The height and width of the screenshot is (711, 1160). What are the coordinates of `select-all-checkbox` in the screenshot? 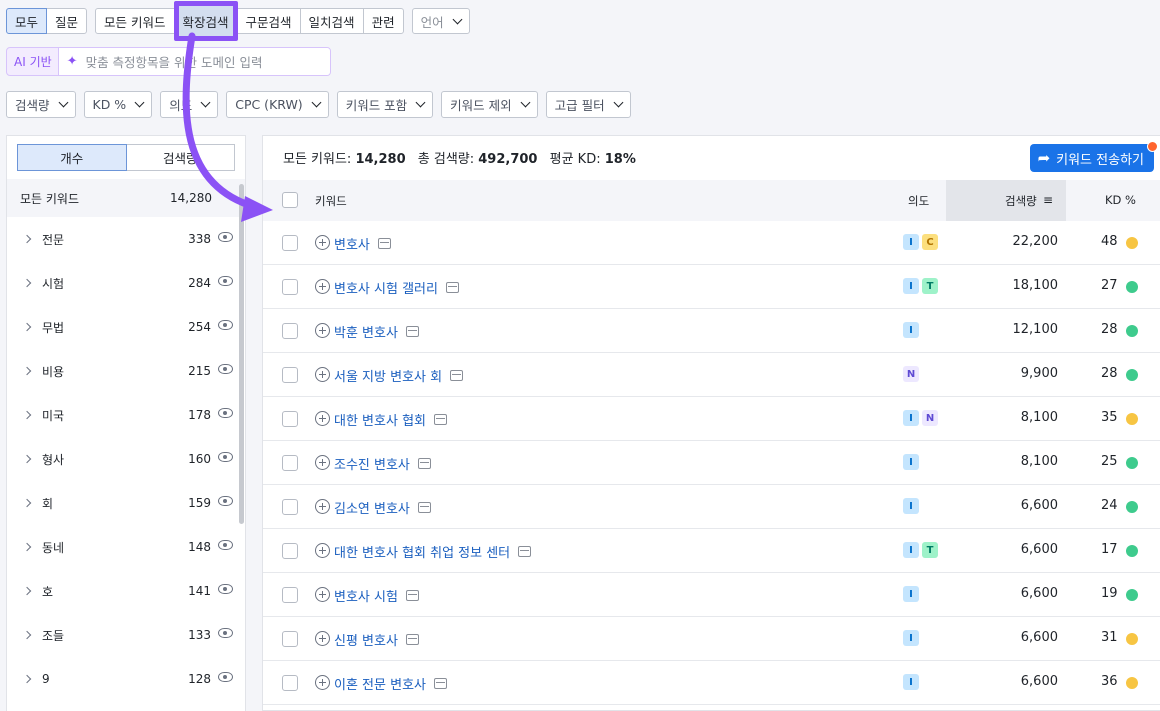 It's located at (290, 200).